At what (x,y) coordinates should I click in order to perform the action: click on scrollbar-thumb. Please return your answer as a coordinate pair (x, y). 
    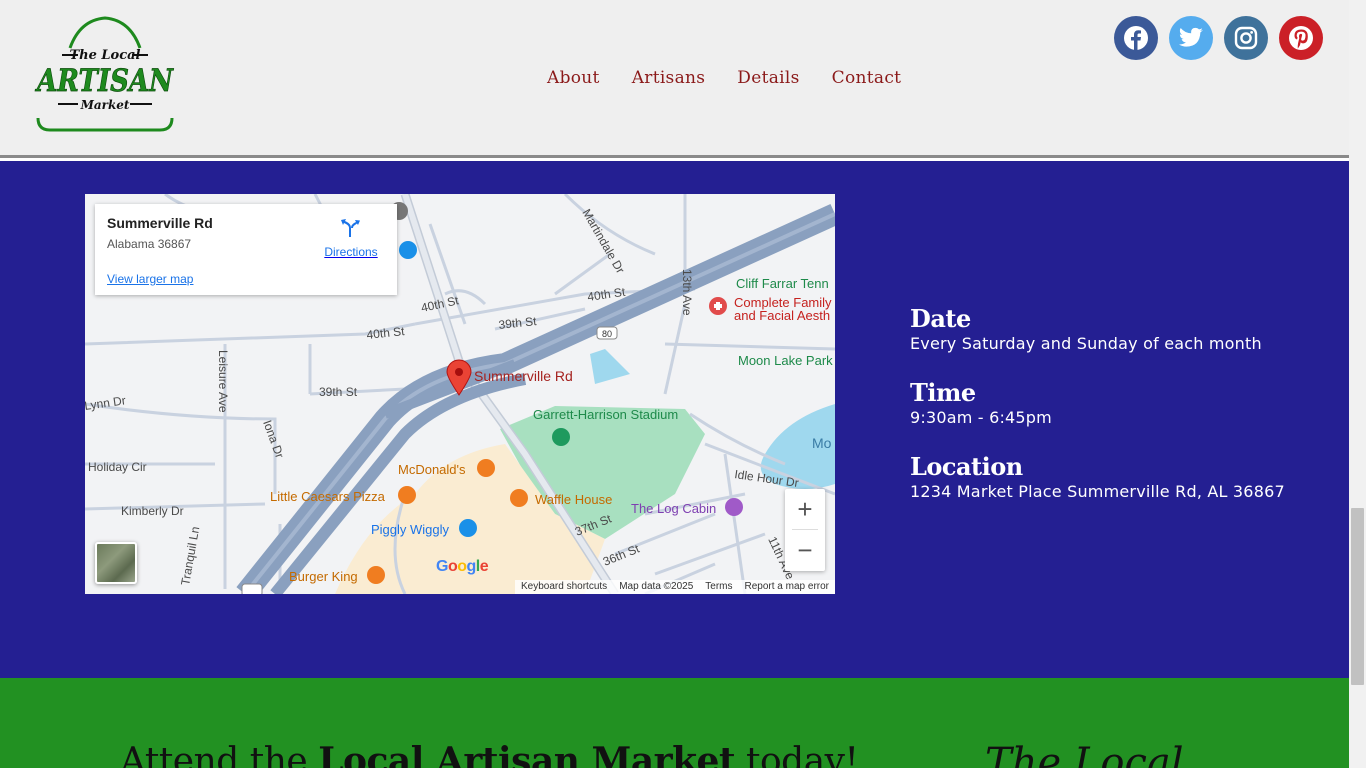
    Looking at the image, I should click on (1357, 596).